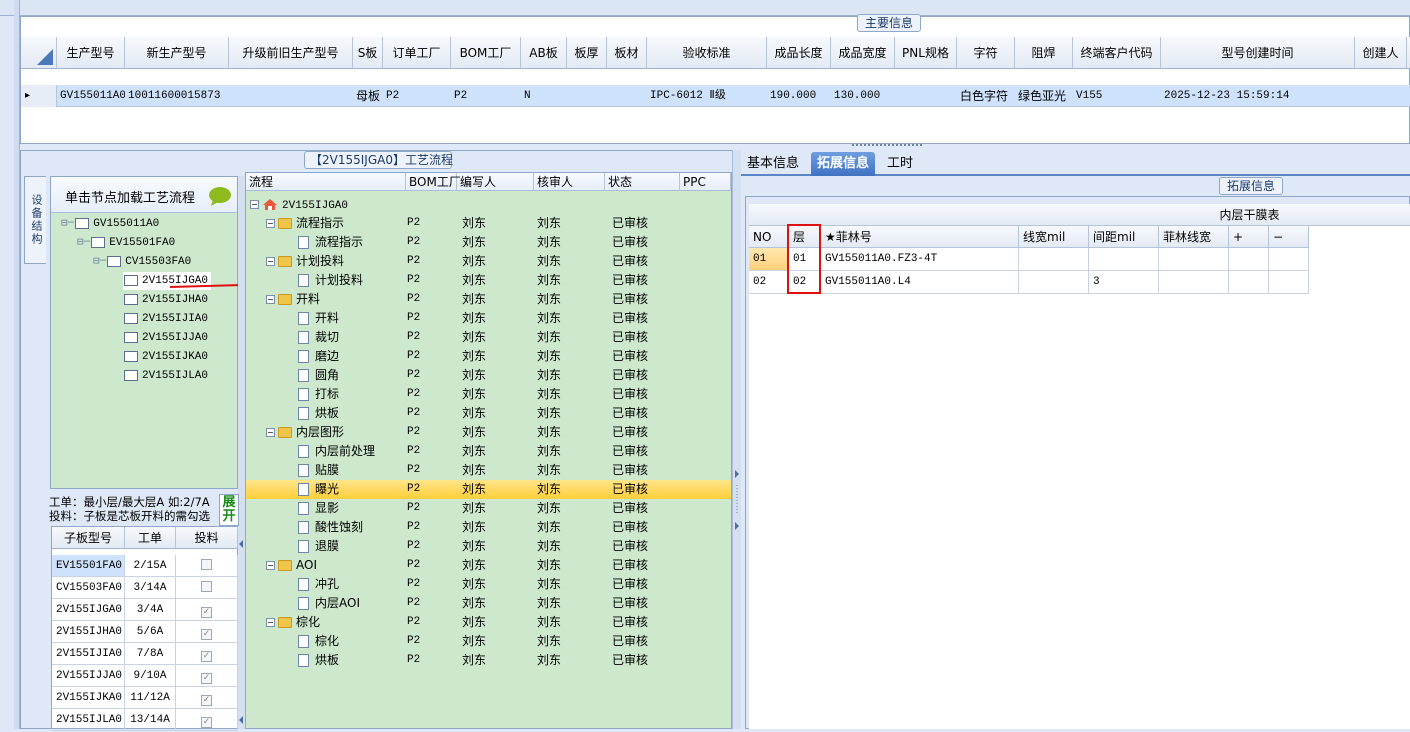  I want to click on tree-node: 2V155IJHA0, so click(165, 300).